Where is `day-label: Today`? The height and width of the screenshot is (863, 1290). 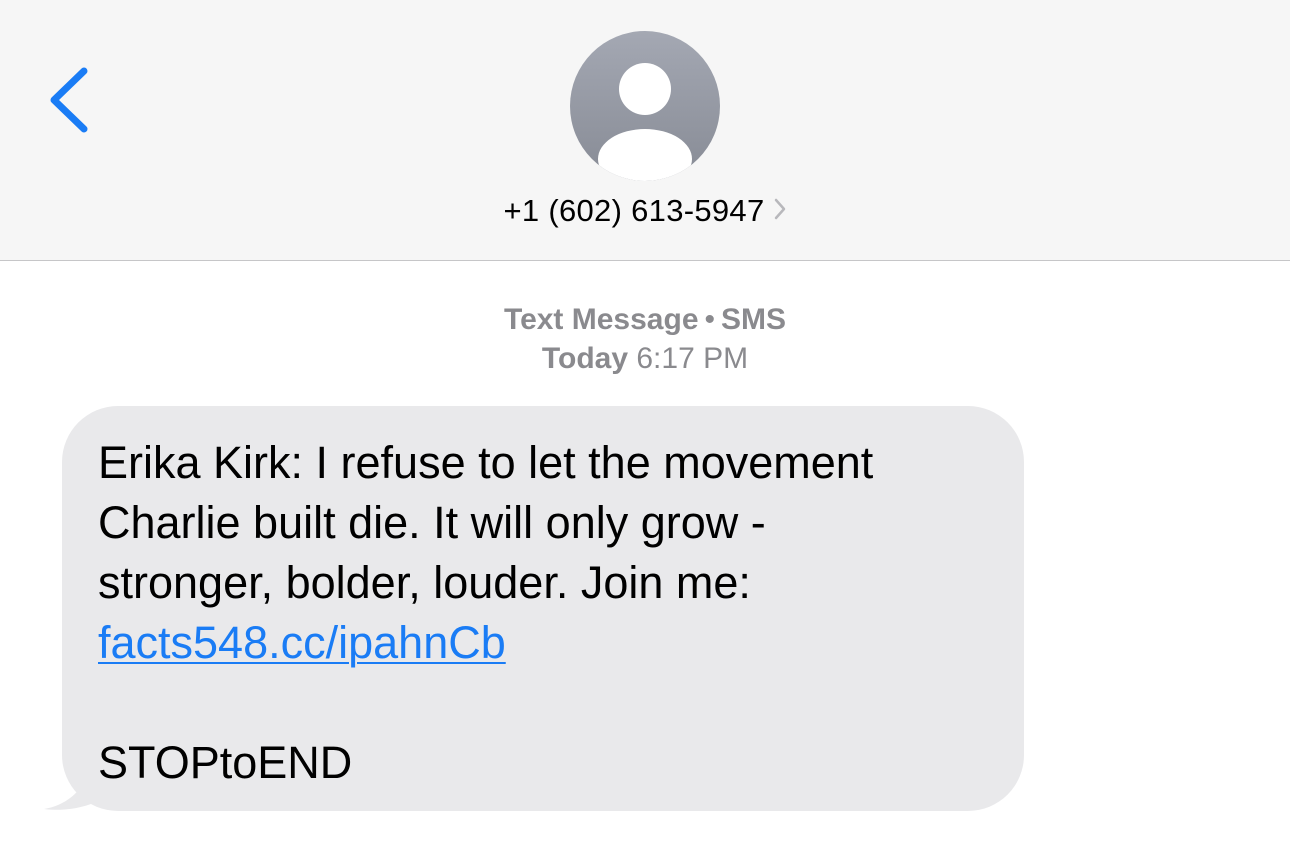
day-label: Today is located at coordinates (585, 358).